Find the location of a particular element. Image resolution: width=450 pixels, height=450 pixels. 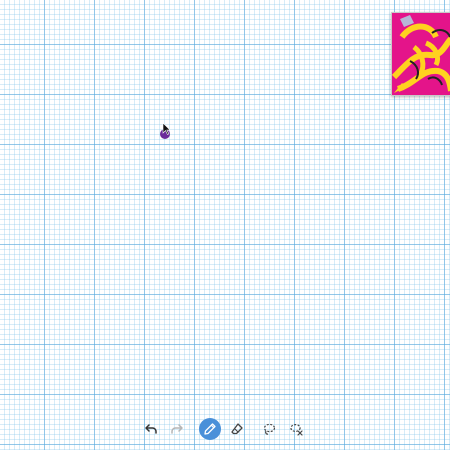

lasso-tool-button is located at coordinates (269, 429).